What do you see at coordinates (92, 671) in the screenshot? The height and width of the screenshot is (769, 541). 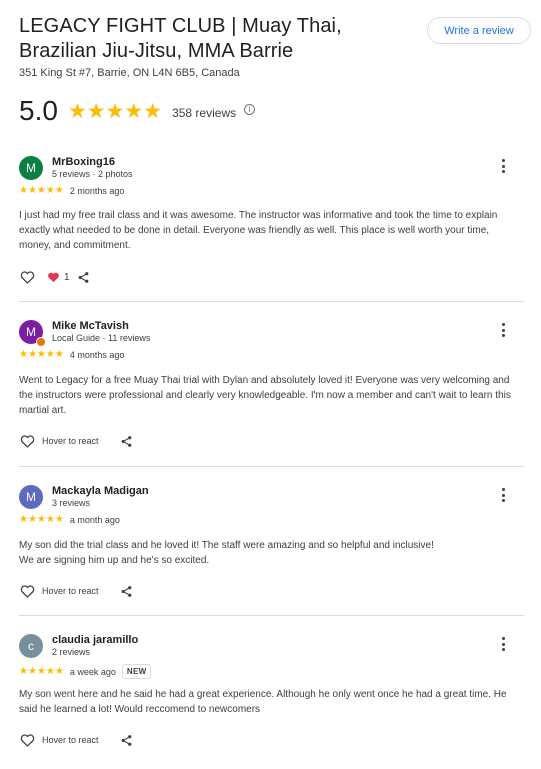 I see `review-date: a week ago` at bounding box center [92, 671].